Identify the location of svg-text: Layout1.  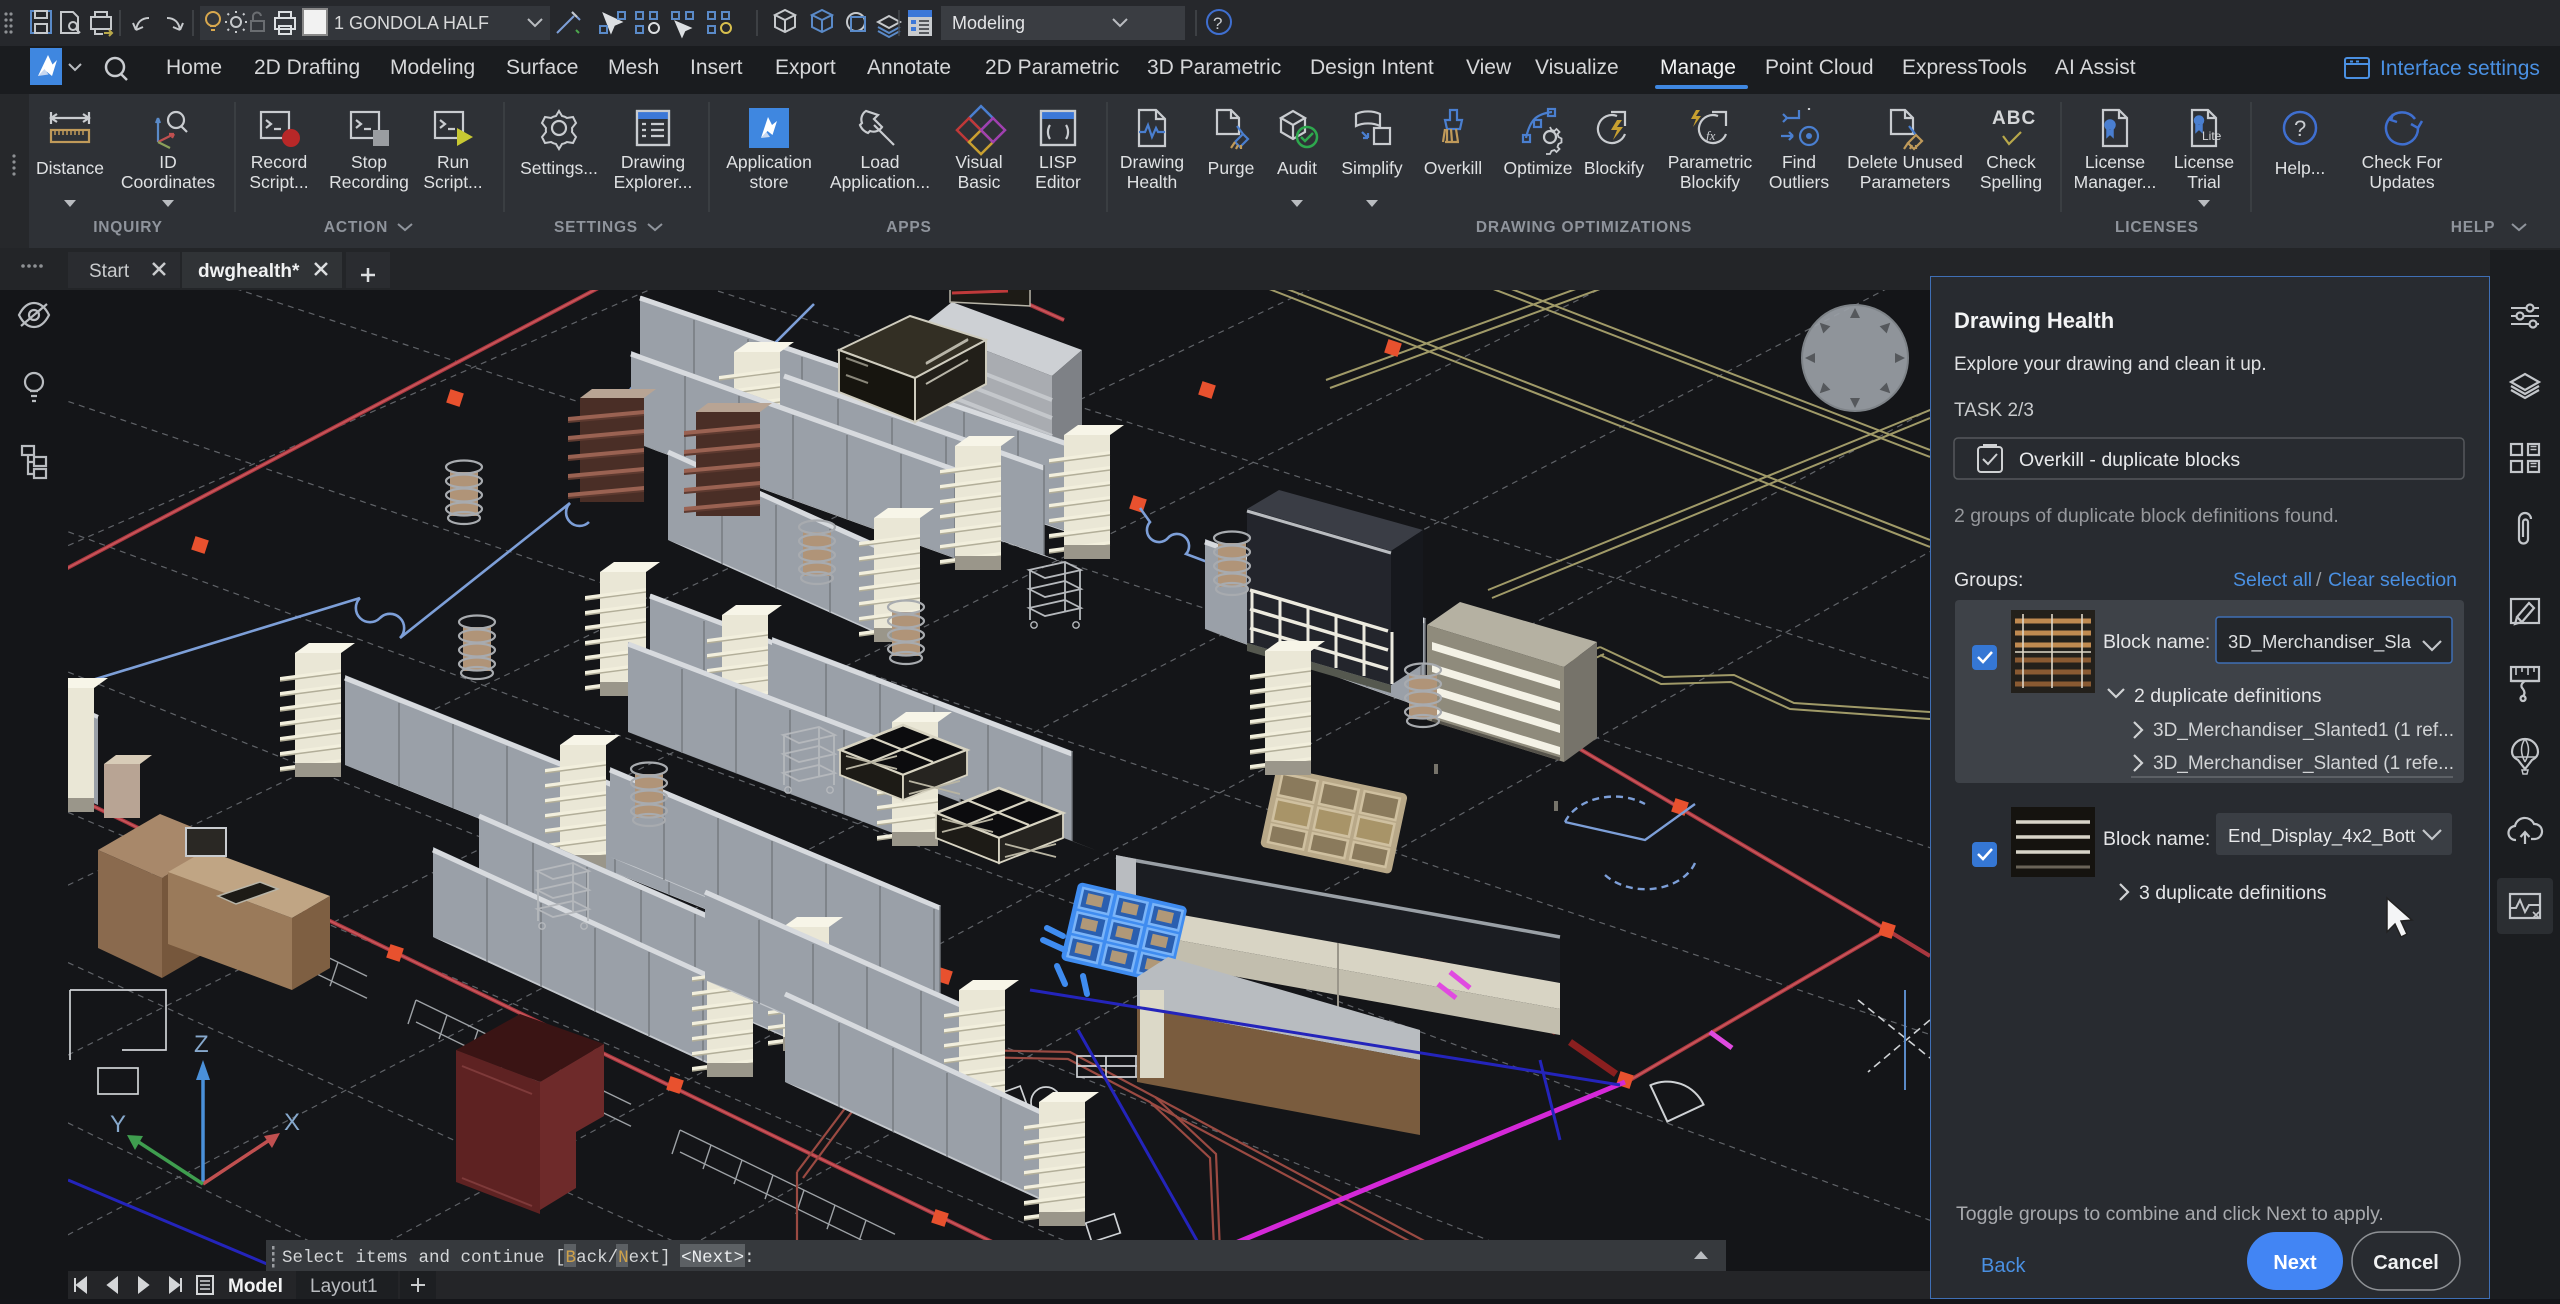
(344, 1286).